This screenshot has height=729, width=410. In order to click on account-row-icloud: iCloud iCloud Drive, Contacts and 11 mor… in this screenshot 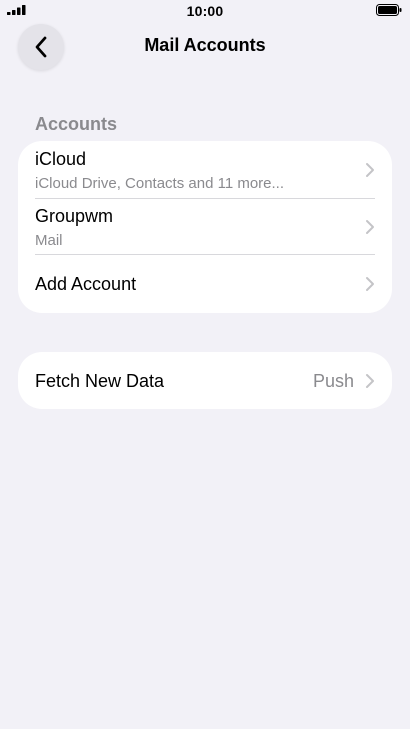, I will do `click(205, 169)`.